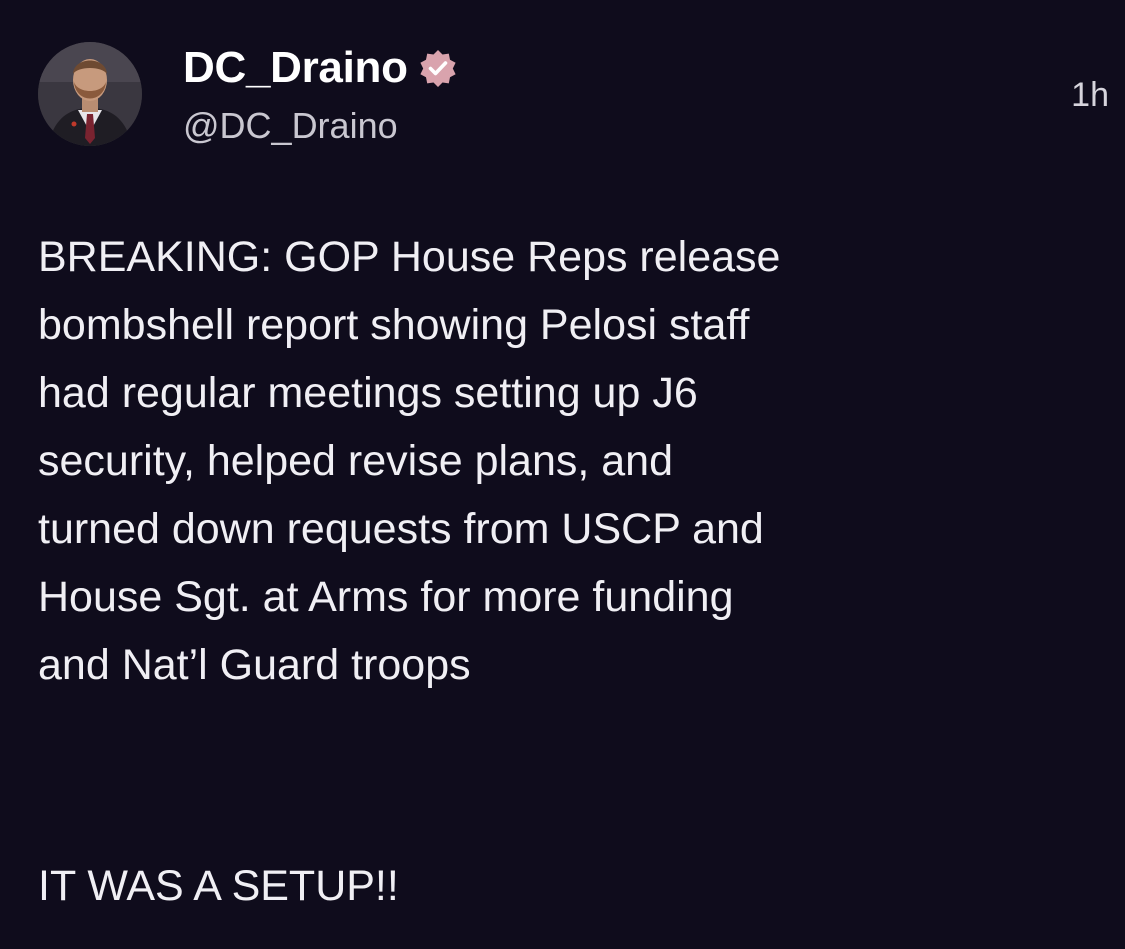 This screenshot has width=1125, height=949. I want to click on profile-photo-icon, so click(90, 94).